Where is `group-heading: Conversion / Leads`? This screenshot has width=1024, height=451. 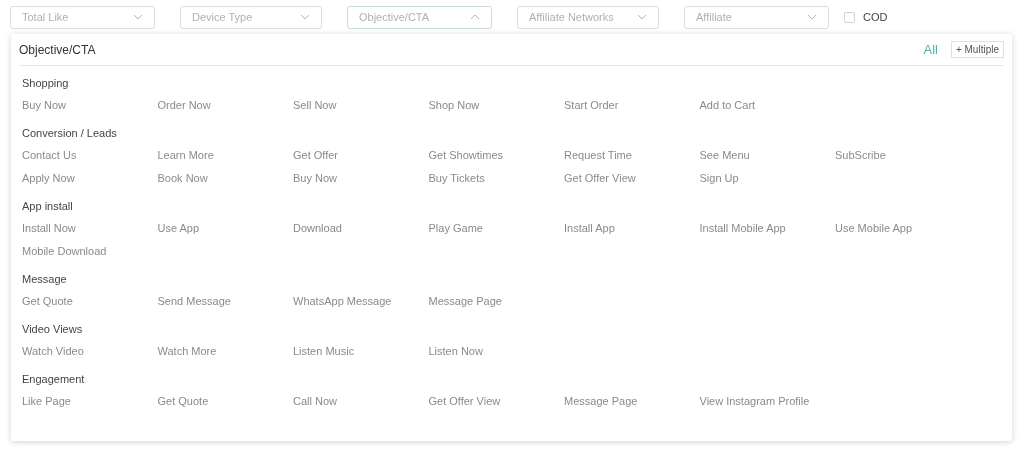
group-heading: Conversion / Leads is located at coordinates (70, 133).